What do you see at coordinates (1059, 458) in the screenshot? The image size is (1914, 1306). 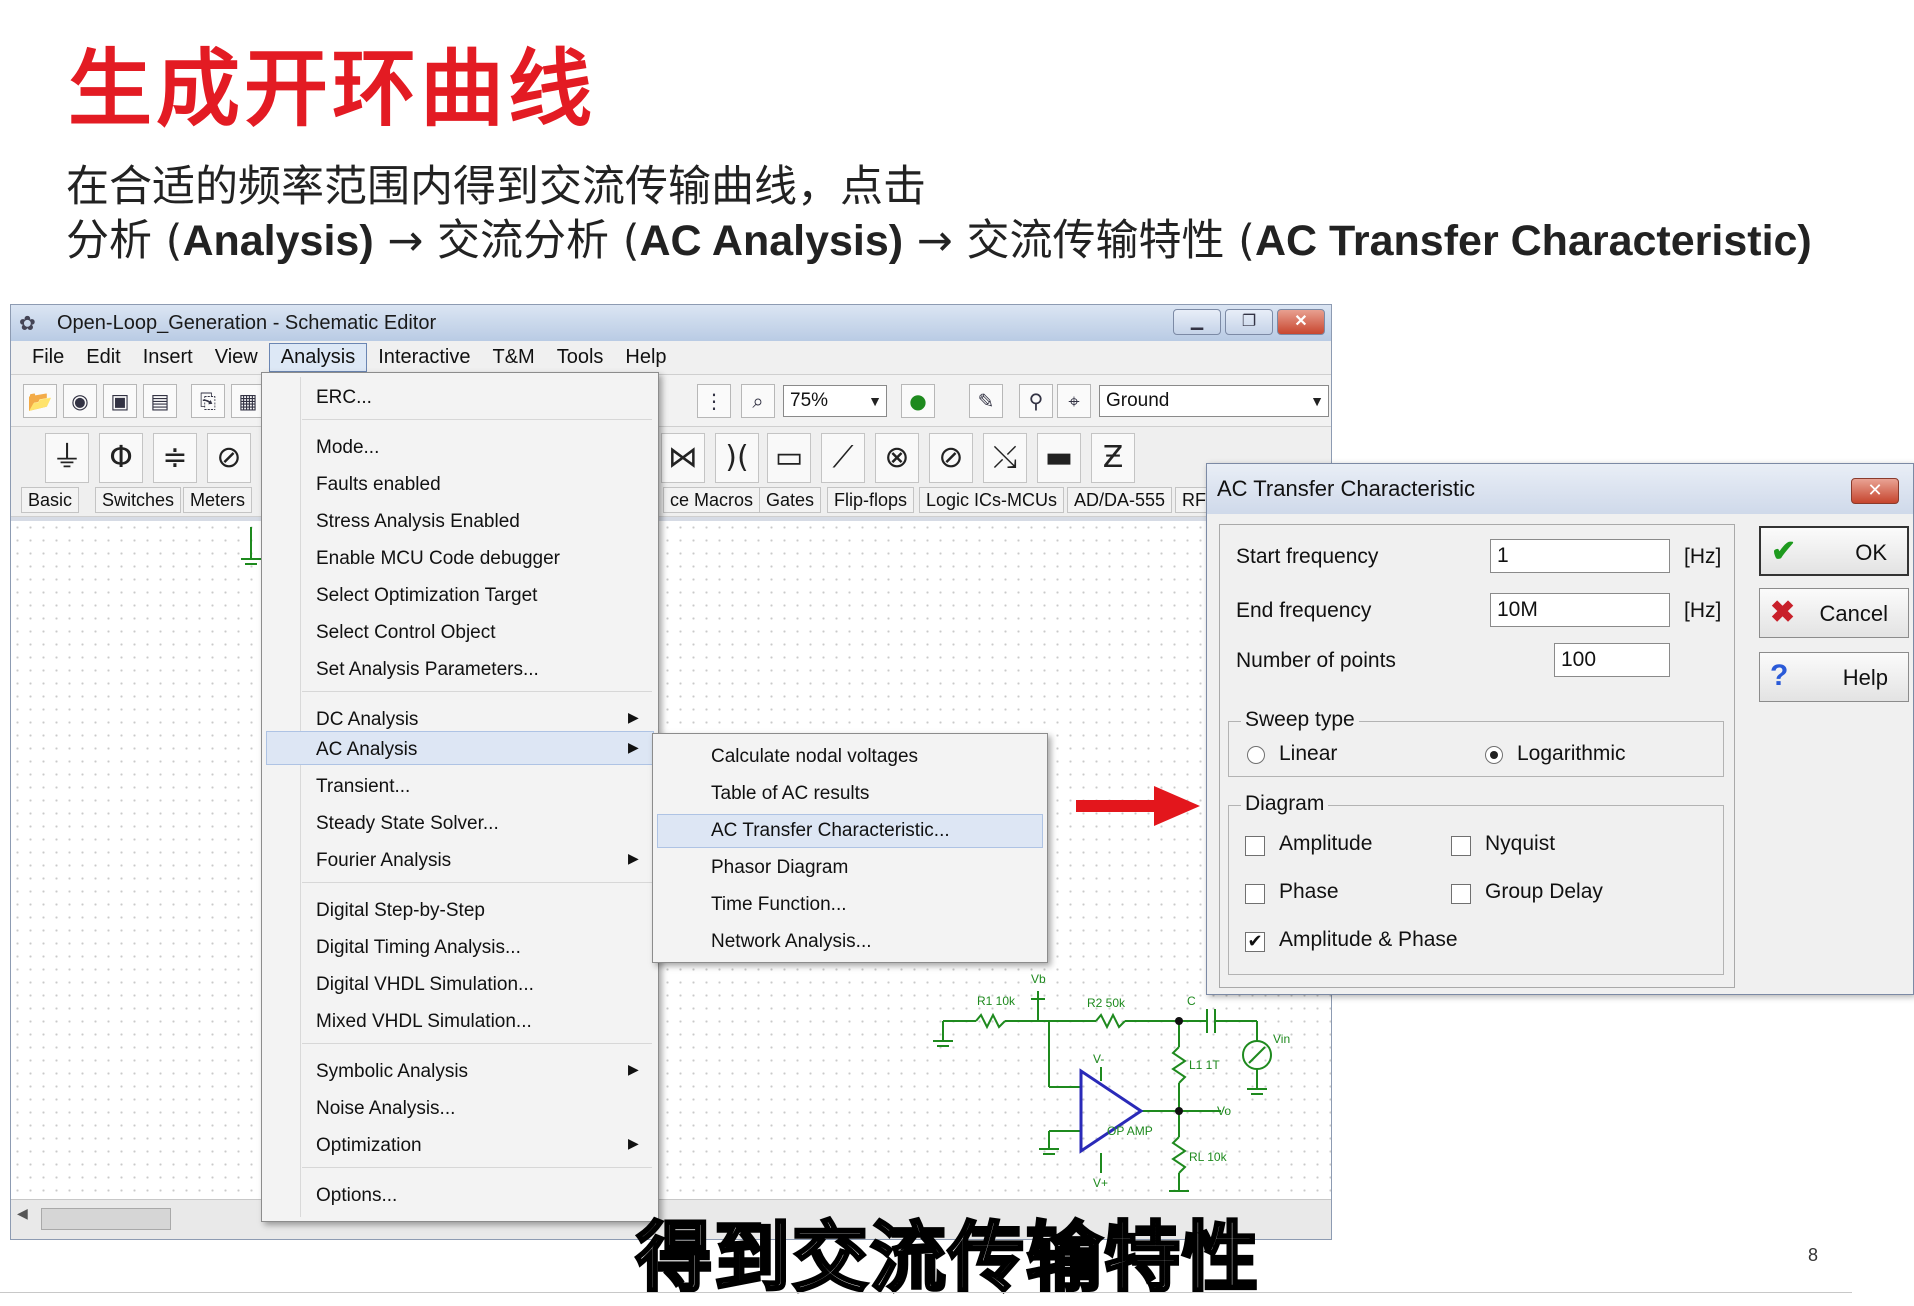 I see `fuse-component-icon: ▬` at bounding box center [1059, 458].